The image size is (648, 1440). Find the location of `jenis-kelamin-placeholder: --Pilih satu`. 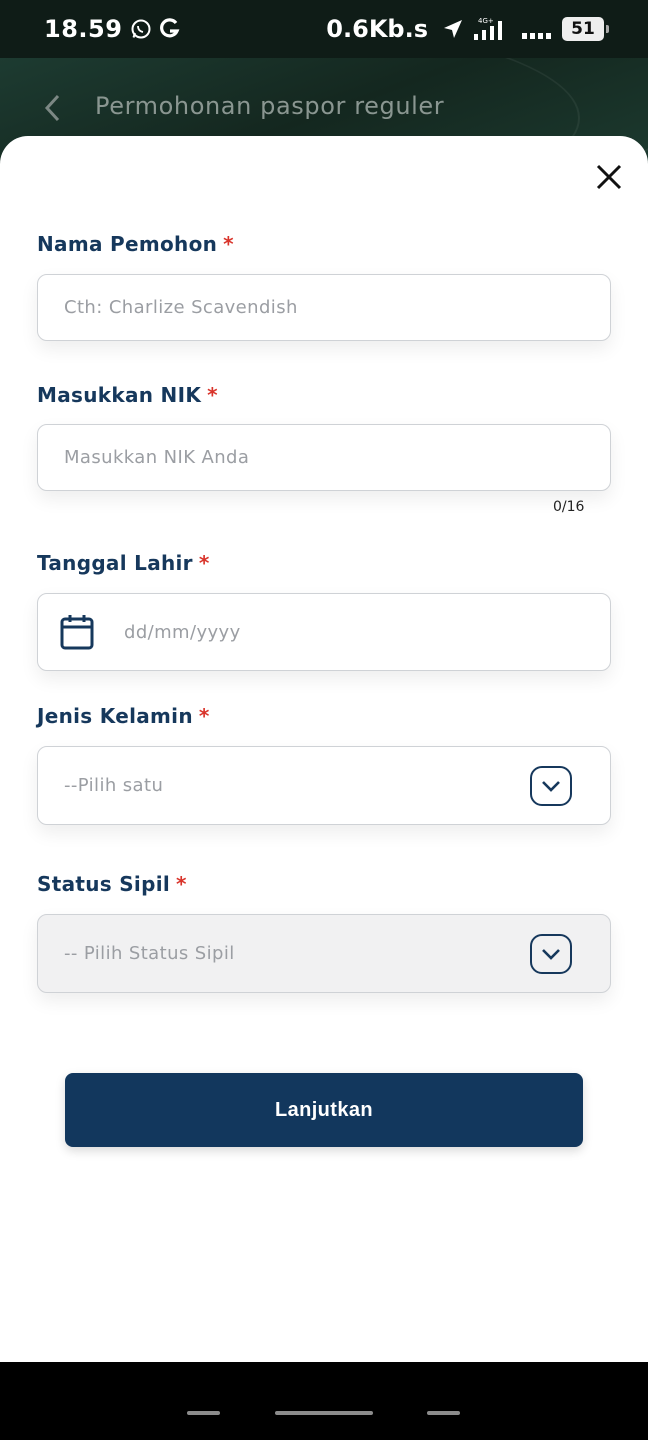

jenis-kelamin-placeholder: --Pilih satu is located at coordinates (114, 785).